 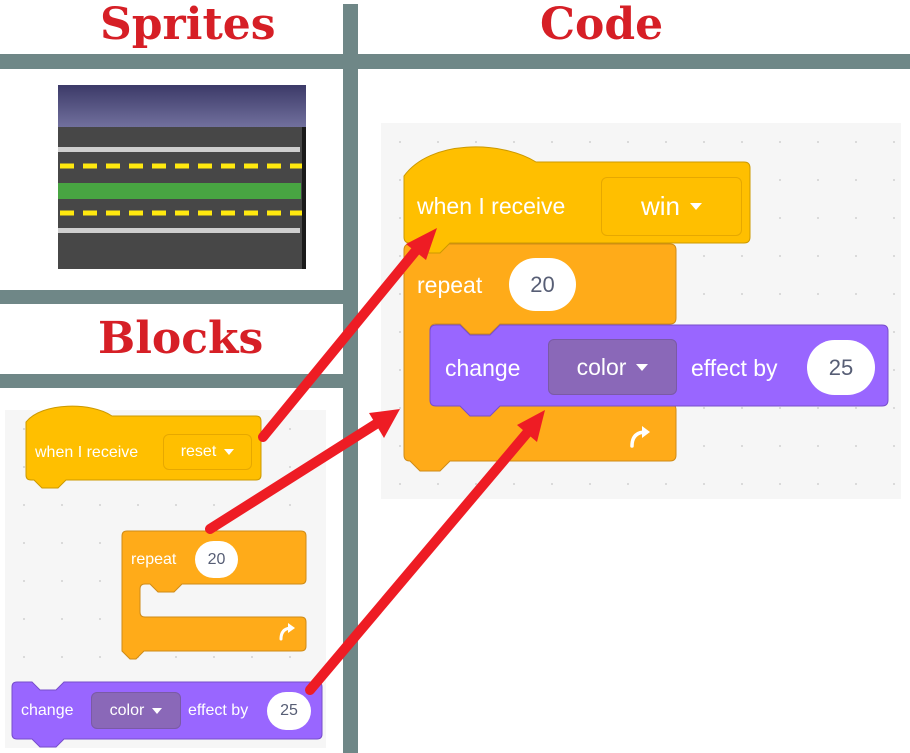 What do you see at coordinates (218, 710) in the screenshot?
I see `palette-effect-by-label: effect by` at bounding box center [218, 710].